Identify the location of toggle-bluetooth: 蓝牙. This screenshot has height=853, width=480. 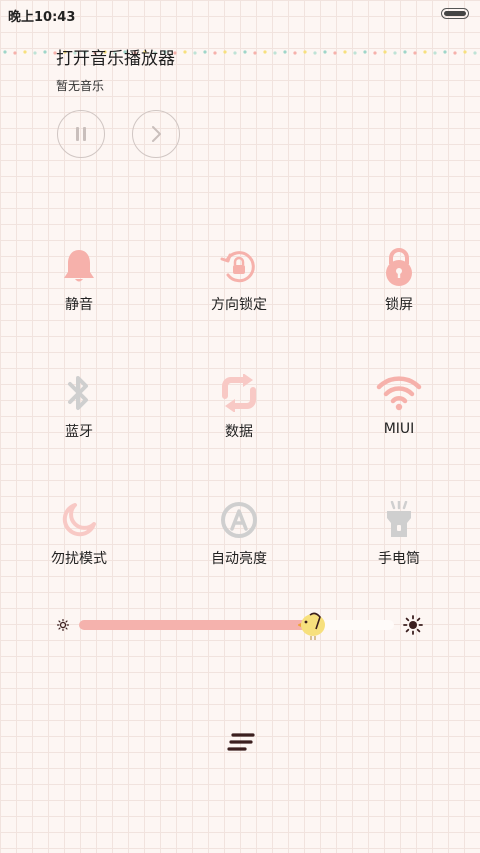
(79, 407).